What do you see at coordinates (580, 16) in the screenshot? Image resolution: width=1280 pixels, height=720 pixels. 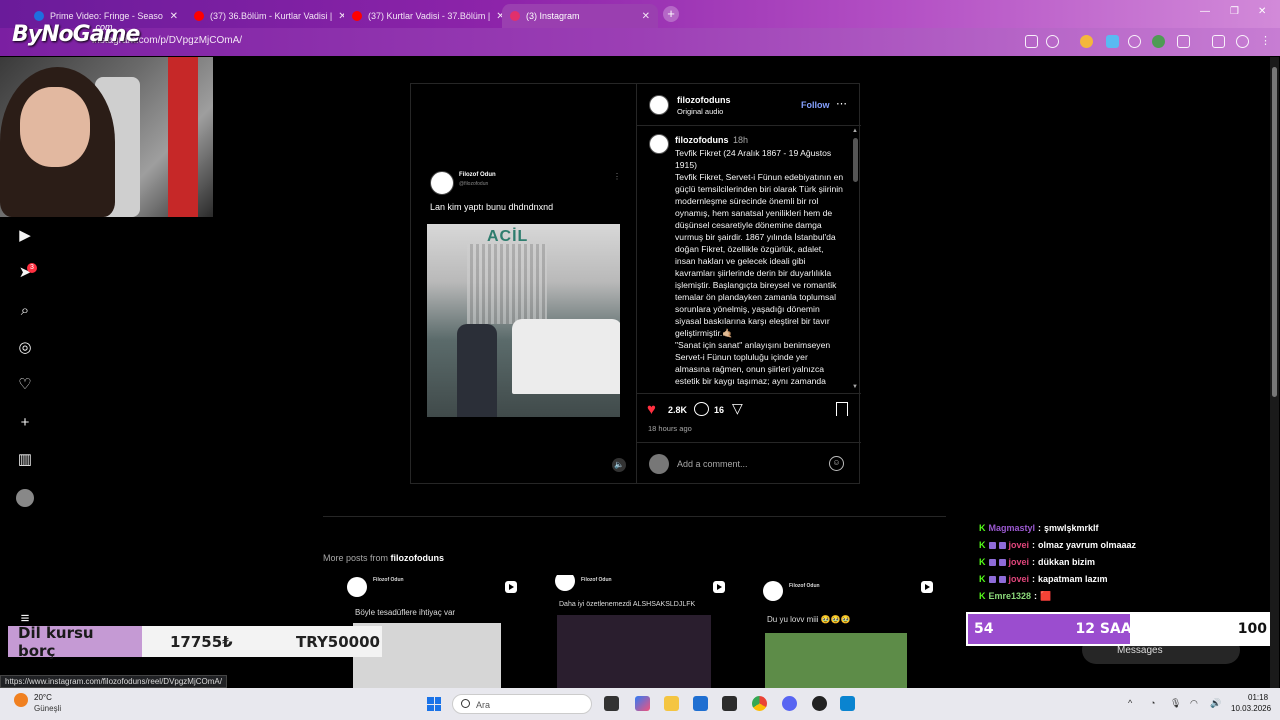 I see `tab-instagram: (3) Instagram ✕` at bounding box center [580, 16].